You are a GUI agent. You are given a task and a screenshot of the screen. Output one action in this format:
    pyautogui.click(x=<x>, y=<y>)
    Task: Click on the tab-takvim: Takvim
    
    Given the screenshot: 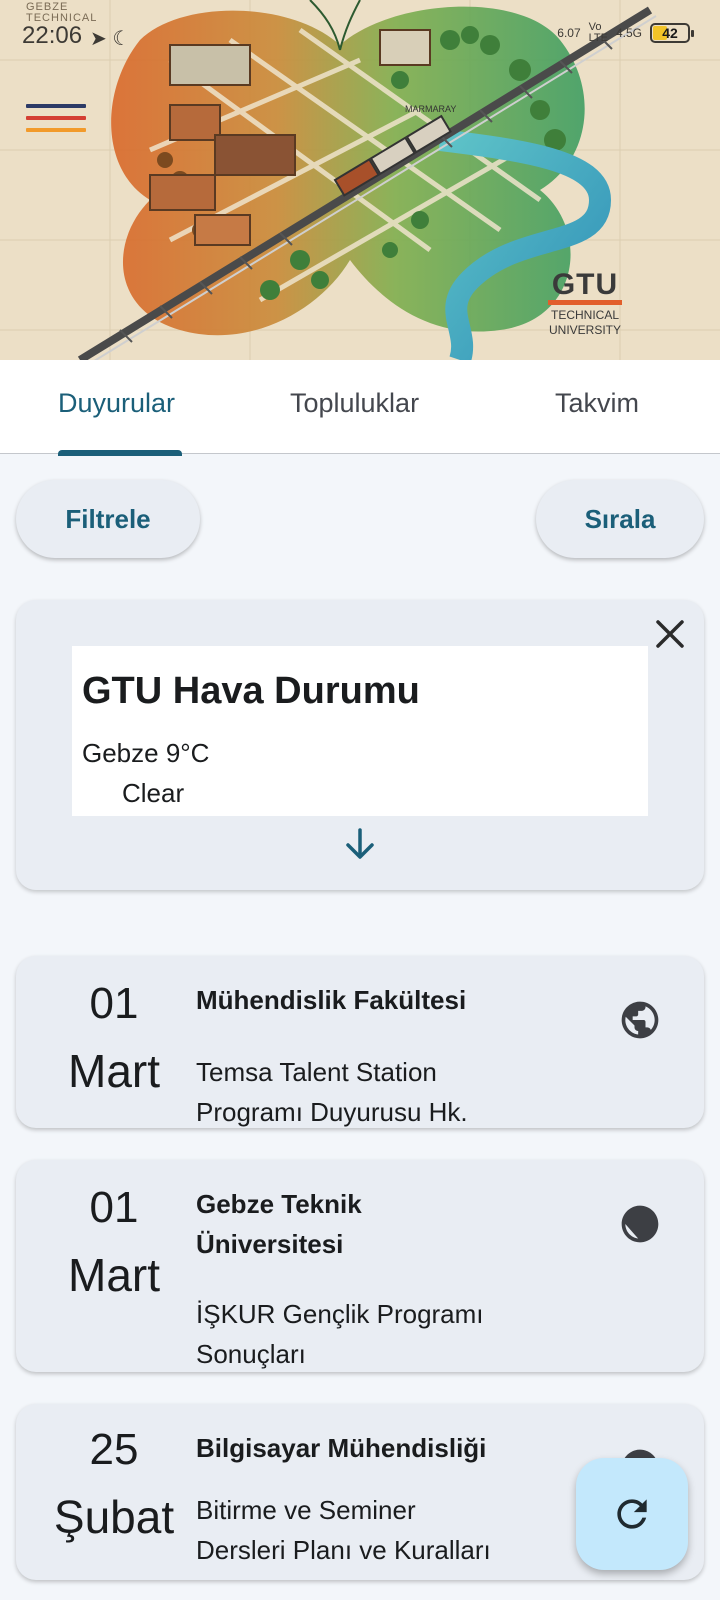 What is the action you would take?
    pyautogui.click(x=597, y=403)
    